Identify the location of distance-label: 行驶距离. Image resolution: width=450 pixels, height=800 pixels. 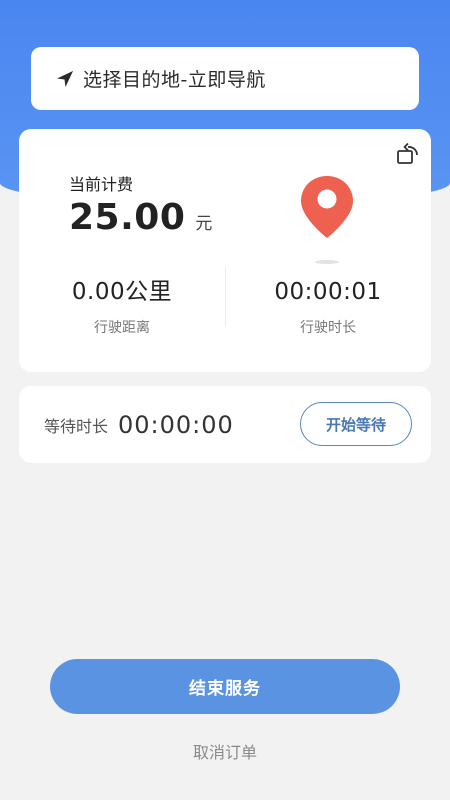
(122, 328).